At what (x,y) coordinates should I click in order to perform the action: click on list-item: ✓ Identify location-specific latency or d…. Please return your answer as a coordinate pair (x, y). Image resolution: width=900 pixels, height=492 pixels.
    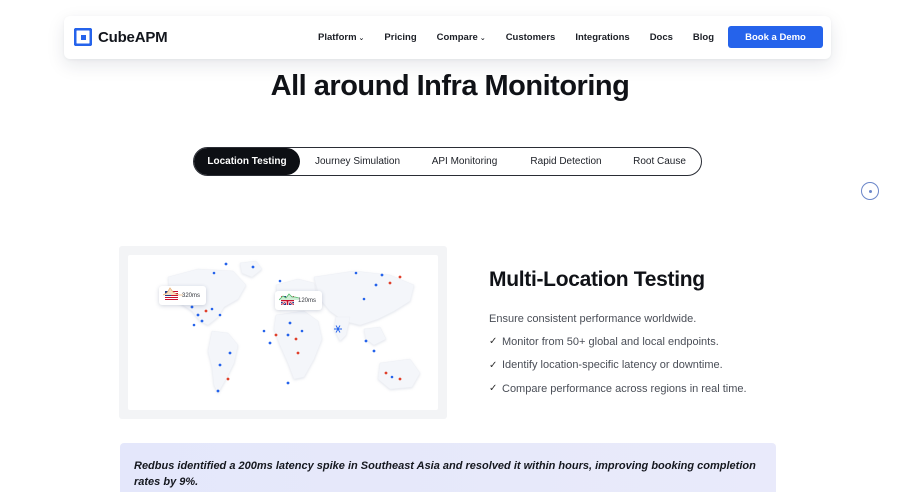
    Looking at the image, I should click on (618, 365).